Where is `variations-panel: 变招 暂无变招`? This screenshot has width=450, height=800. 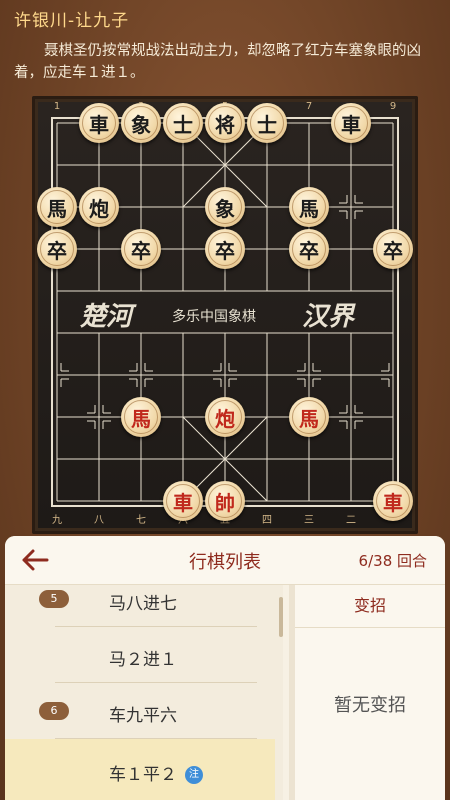
variations-panel: 变招 暂无变招 is located at coordinates (367, 692).